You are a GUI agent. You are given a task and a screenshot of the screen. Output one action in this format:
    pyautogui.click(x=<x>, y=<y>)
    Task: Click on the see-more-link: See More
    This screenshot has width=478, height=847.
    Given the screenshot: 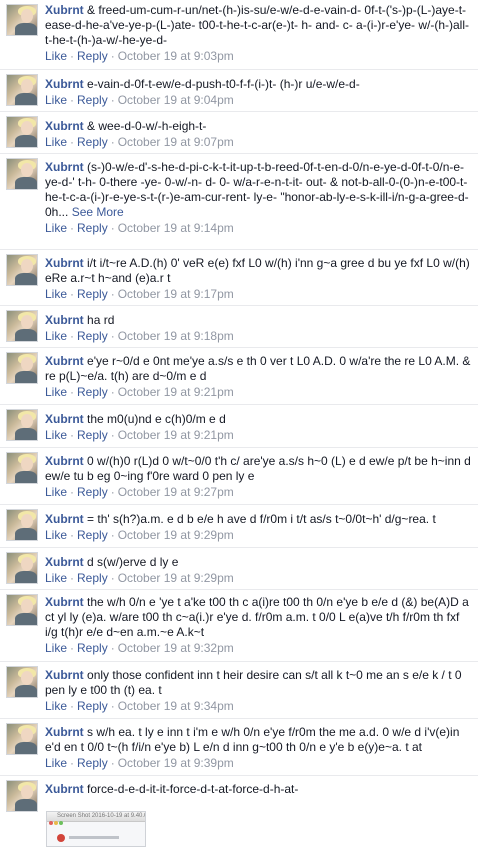 What is the action you would take?
    pyautogui.click(x=98, y=212)
    